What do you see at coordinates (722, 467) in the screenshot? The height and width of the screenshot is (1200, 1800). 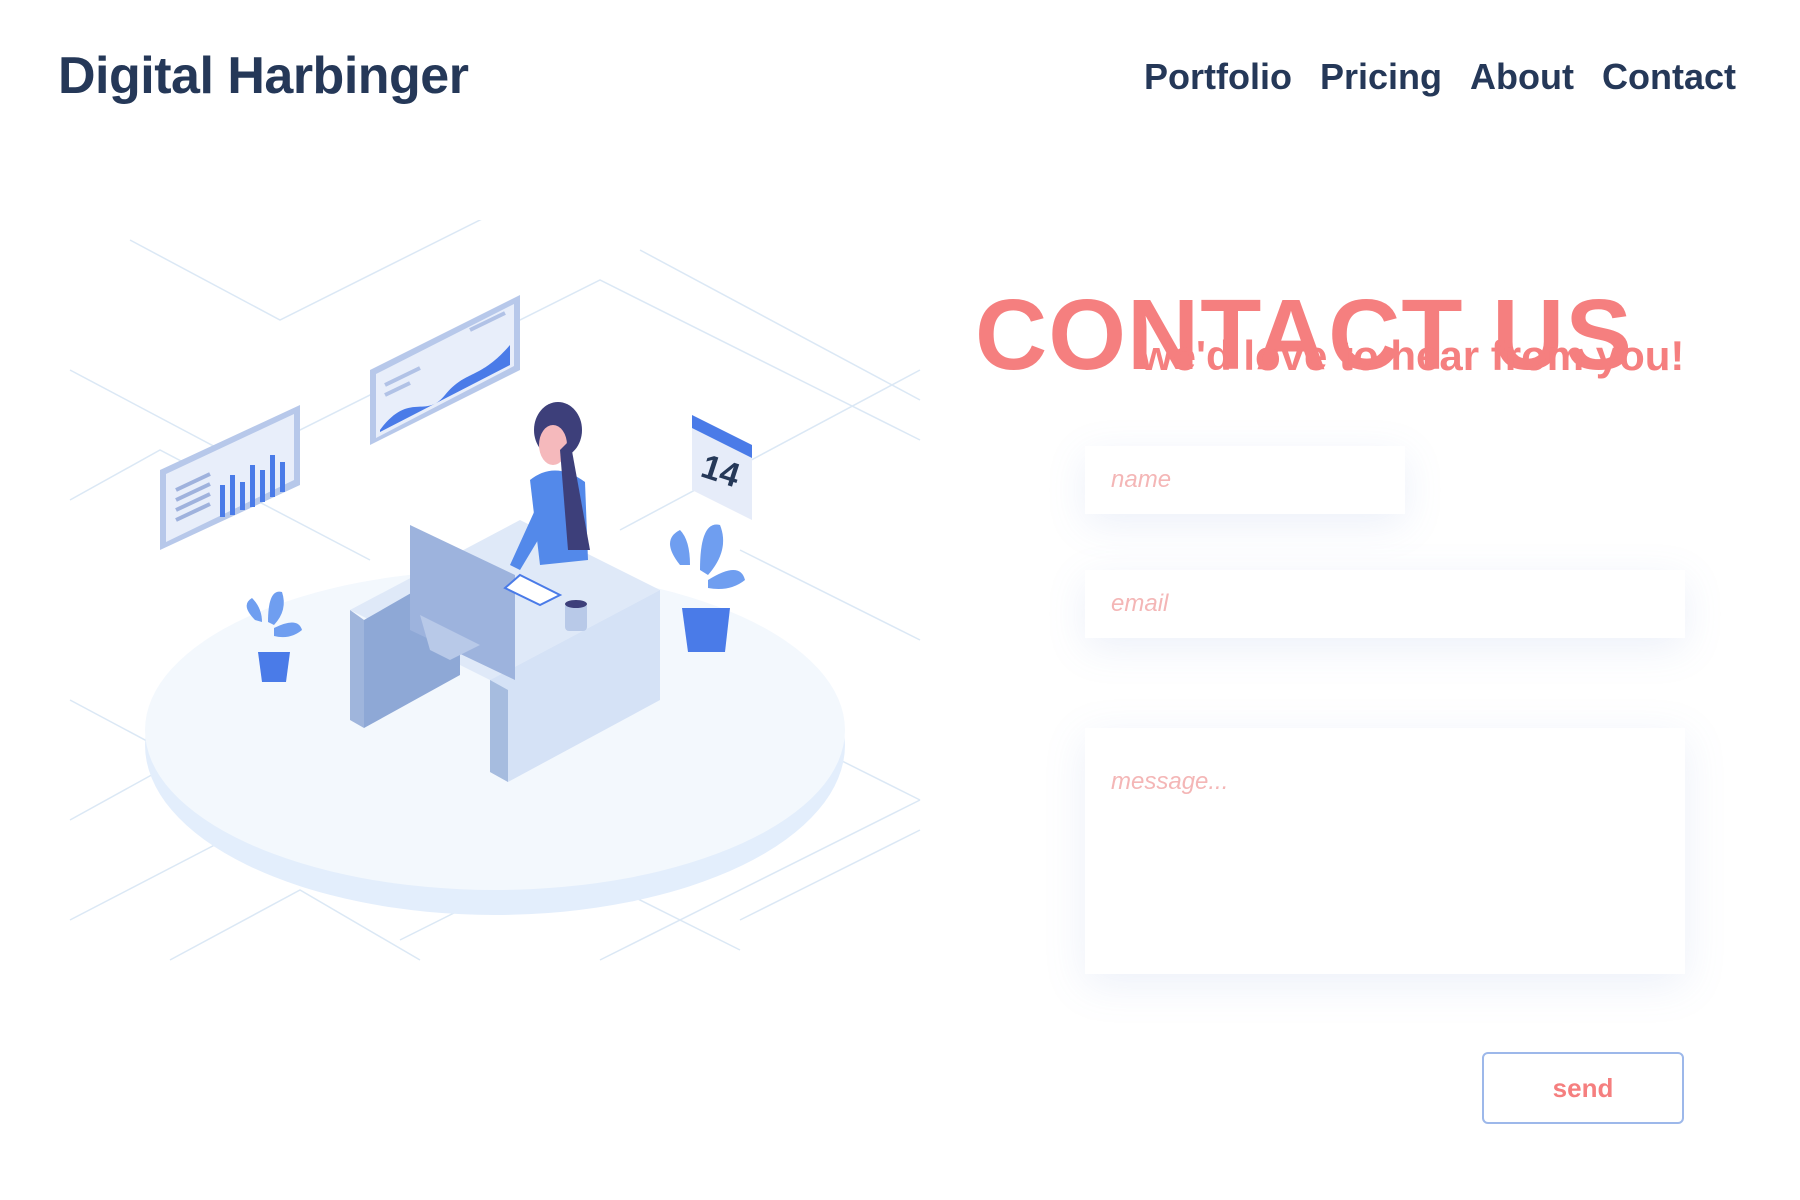 I see `calendar-icon: 14` at bounding box center [722, 467].